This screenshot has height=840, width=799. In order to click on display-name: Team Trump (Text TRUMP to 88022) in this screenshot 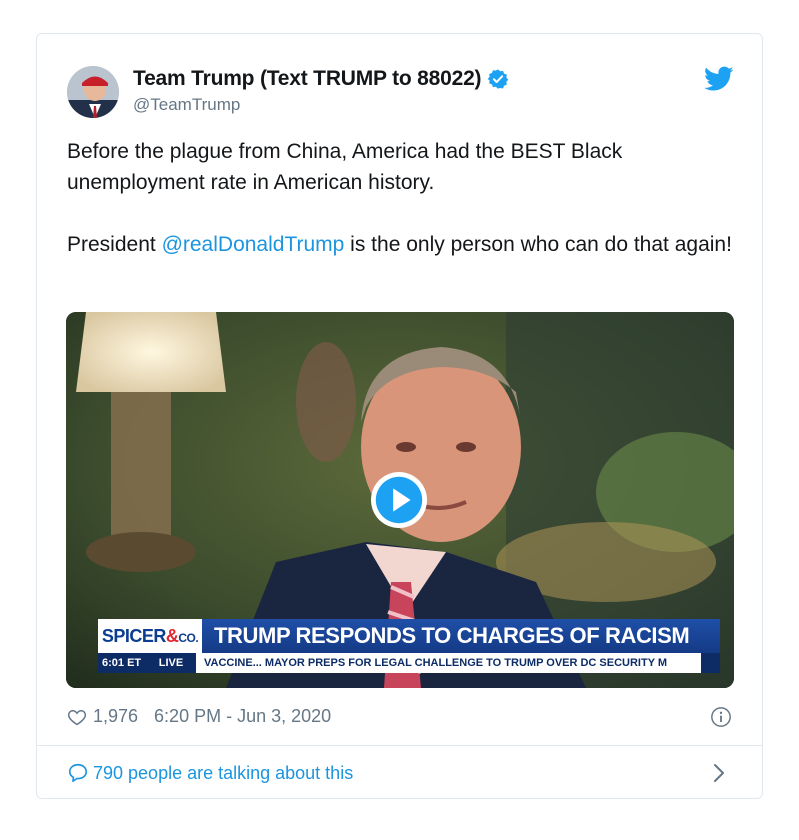, I will do `click(307, 79)`.